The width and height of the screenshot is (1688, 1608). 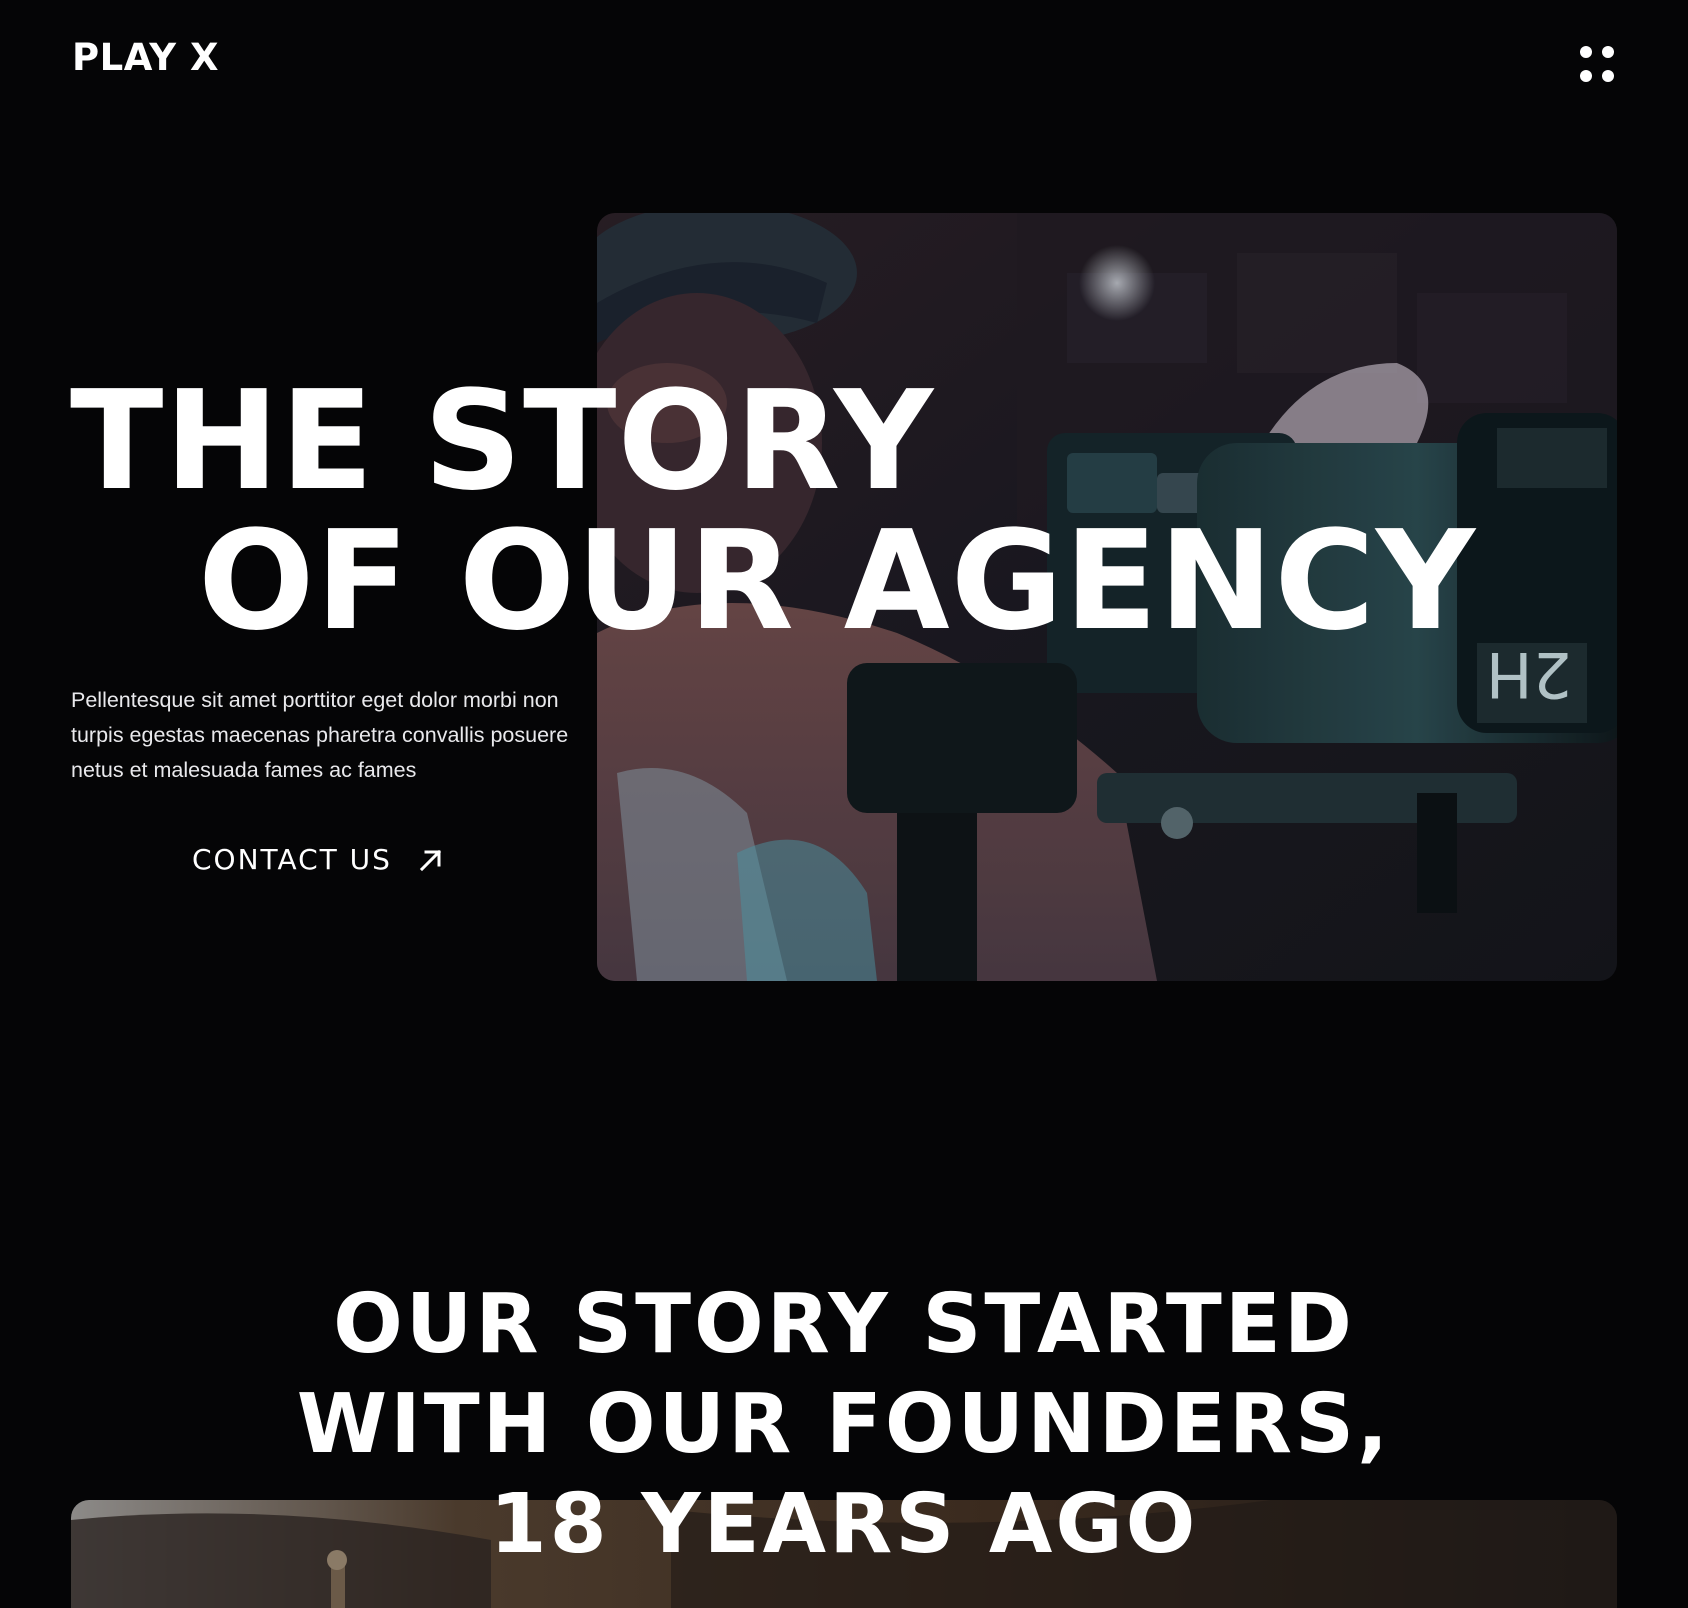 I want to click on contact-us-button: CONTACT US, so click(x=318, y=860).